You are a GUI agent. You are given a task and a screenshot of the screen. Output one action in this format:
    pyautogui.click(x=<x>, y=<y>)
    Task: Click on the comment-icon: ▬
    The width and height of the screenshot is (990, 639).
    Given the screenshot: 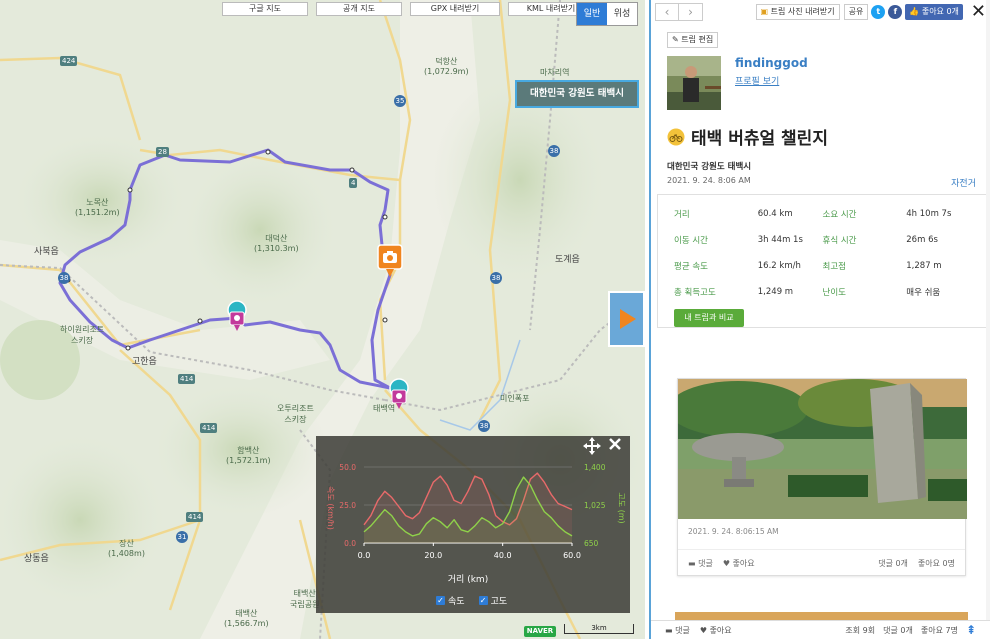 What is the action you would take?
    pyautogui.click(x=692, y=563)
    